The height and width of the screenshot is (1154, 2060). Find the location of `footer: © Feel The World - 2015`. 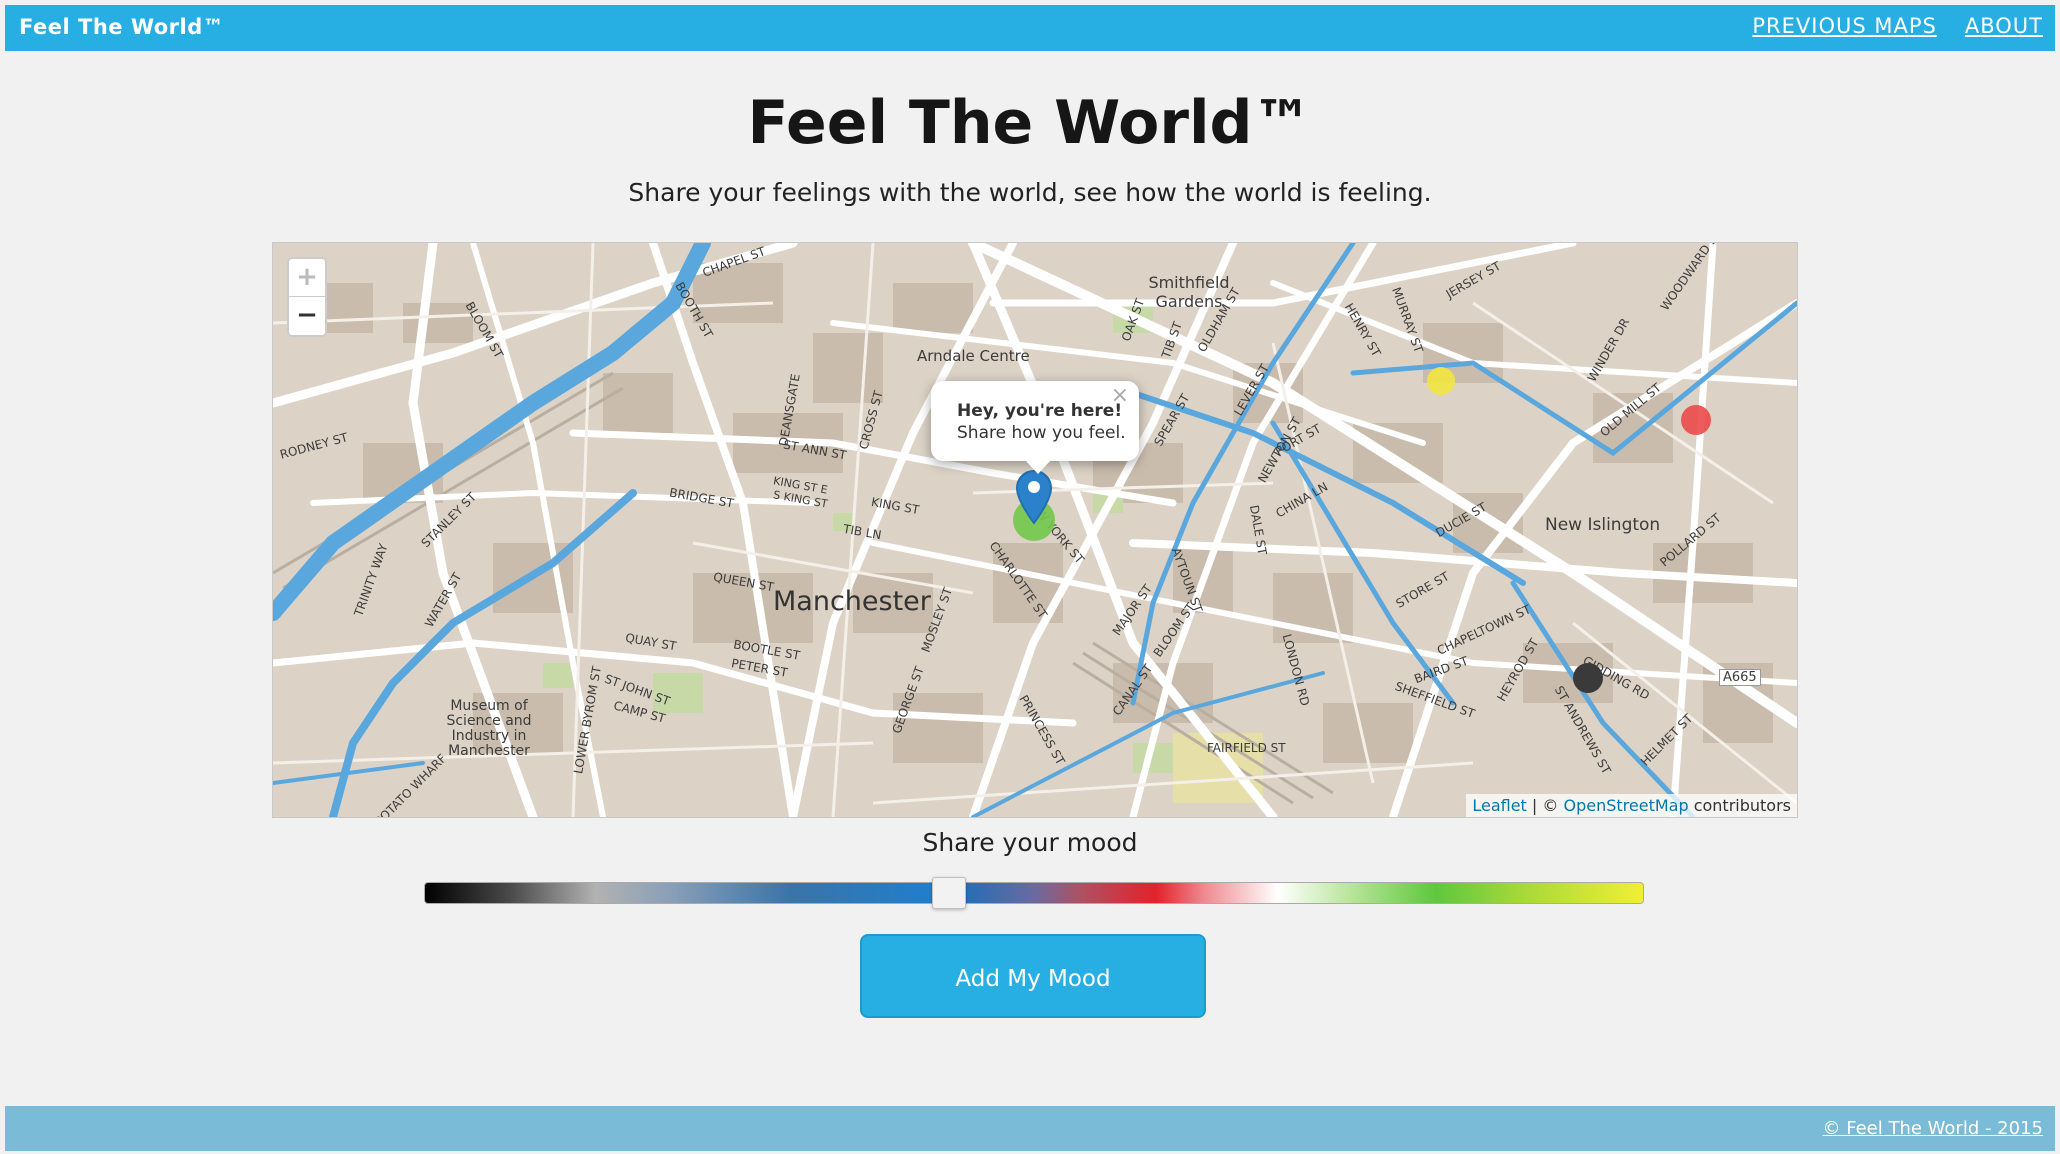

footer: © Feel The World - 2015 is located at coordinates (1030, 1128).